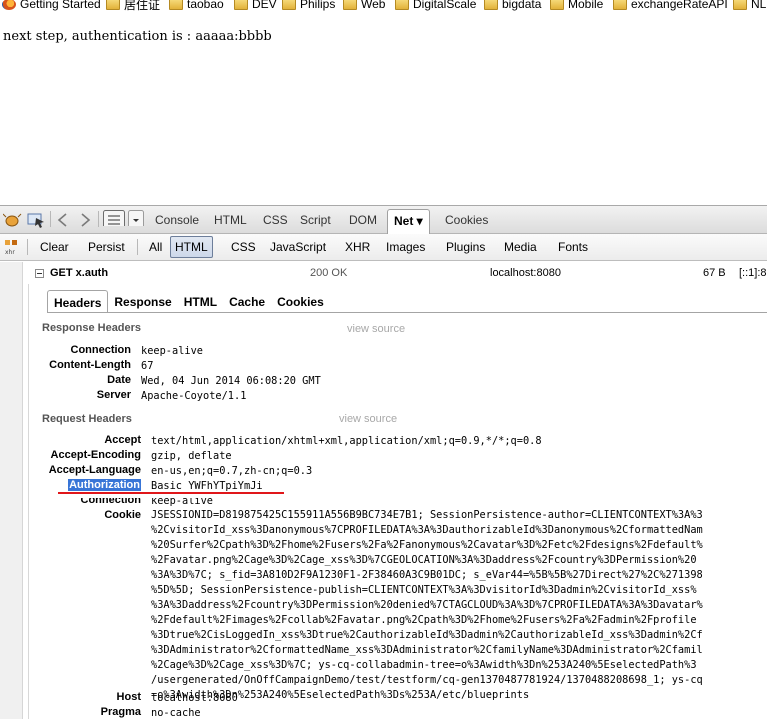 The image size is (767, 719). What do you see at coordinates (230, 220) in the screenshot?
I see `tab-html: HTML` at bounding box center [230, 220].